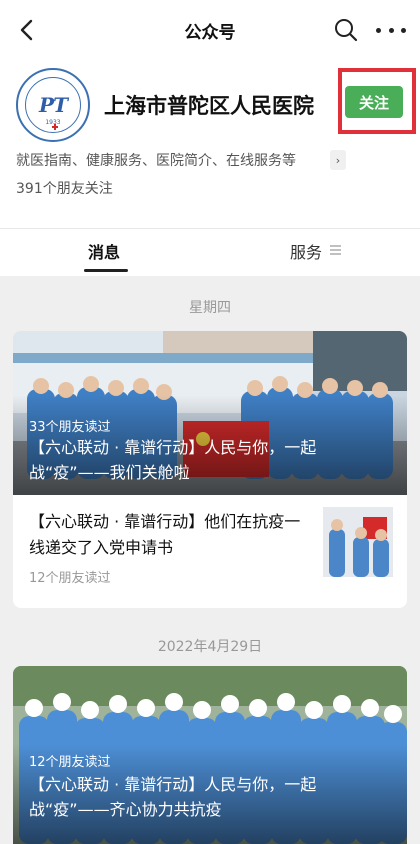  Describe the element at coordinates (358, 542) in the screenshot. I see `article-thumbnail` at that location.